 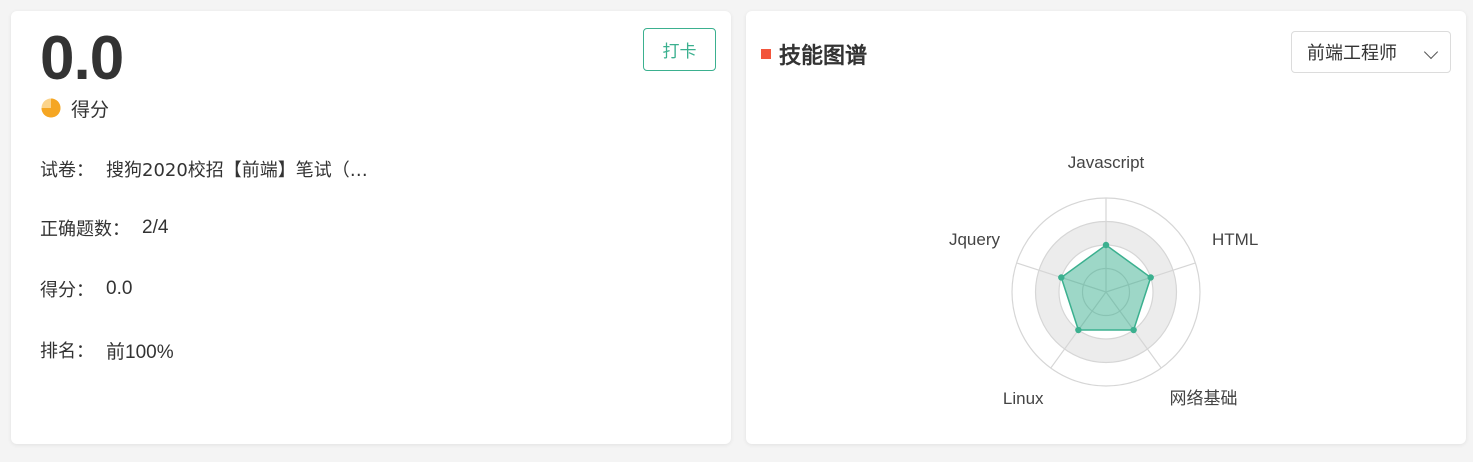 I want to click on pie-chart-icon, so click(x=51, y=108).